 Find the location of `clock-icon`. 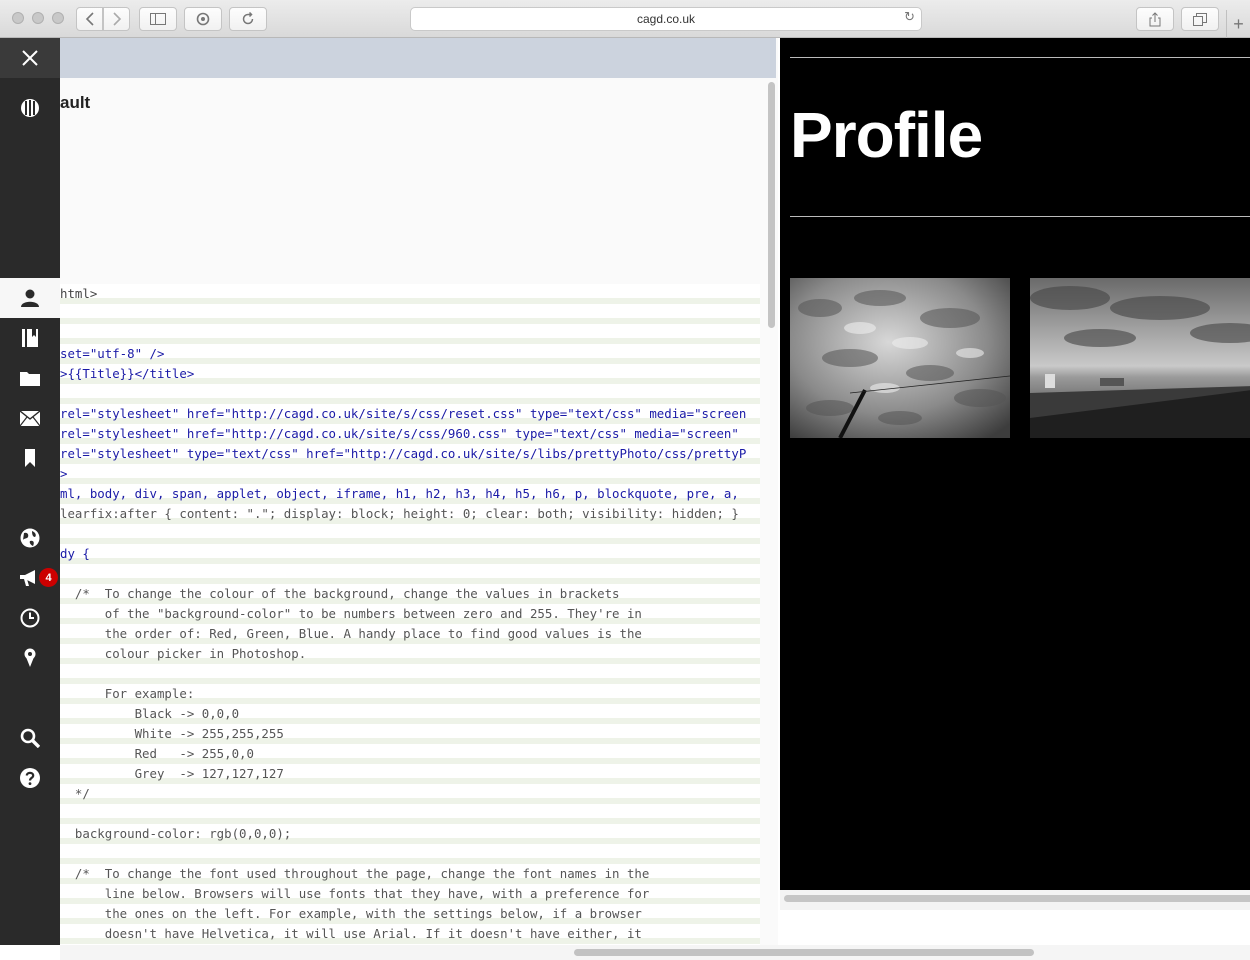

clock-icon is located at coordinates (30, 618).